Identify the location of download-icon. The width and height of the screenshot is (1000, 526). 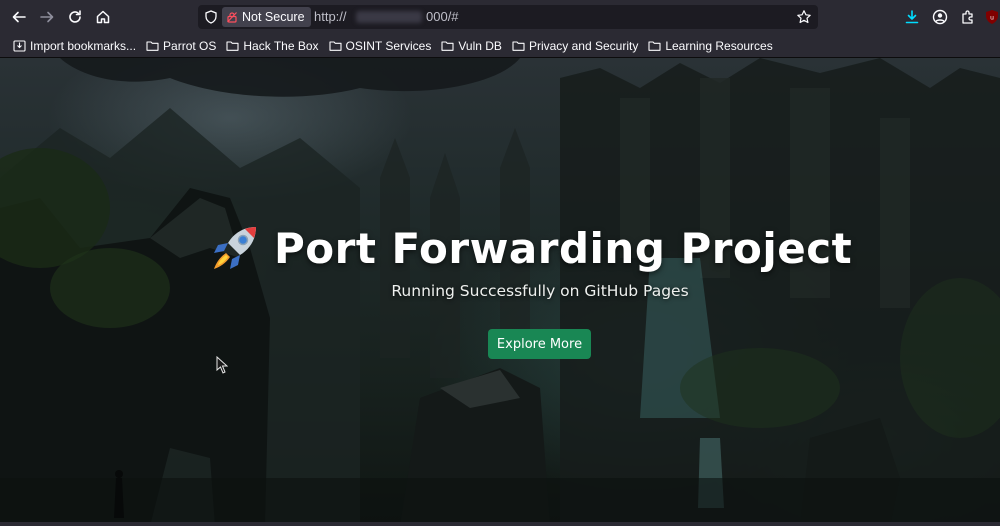
(912, 17).